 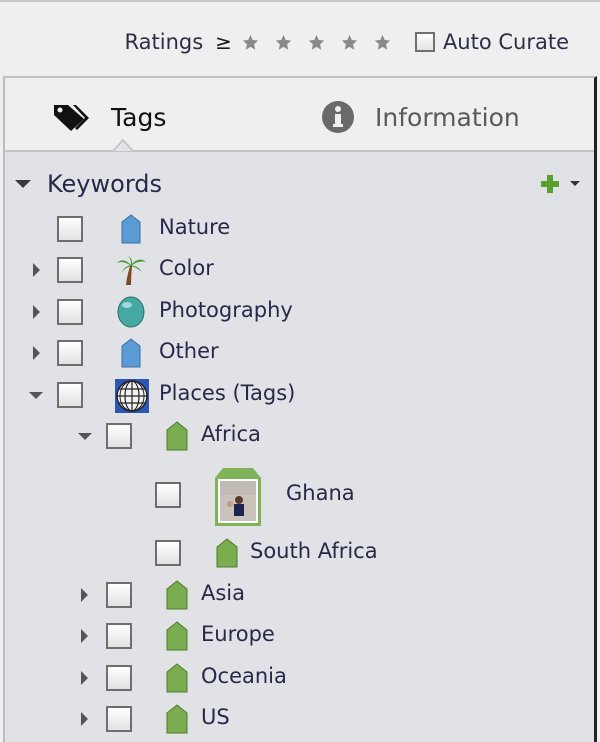 I want to click on keyword-row: Other, so click(x=299, y=353).